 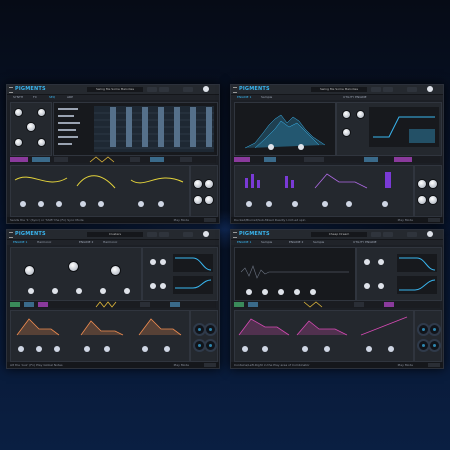 What do you see at coordinates (266, 97) in the screenshot?
I see `tab-engine-type: Sample` at bounding box center [266, 97].